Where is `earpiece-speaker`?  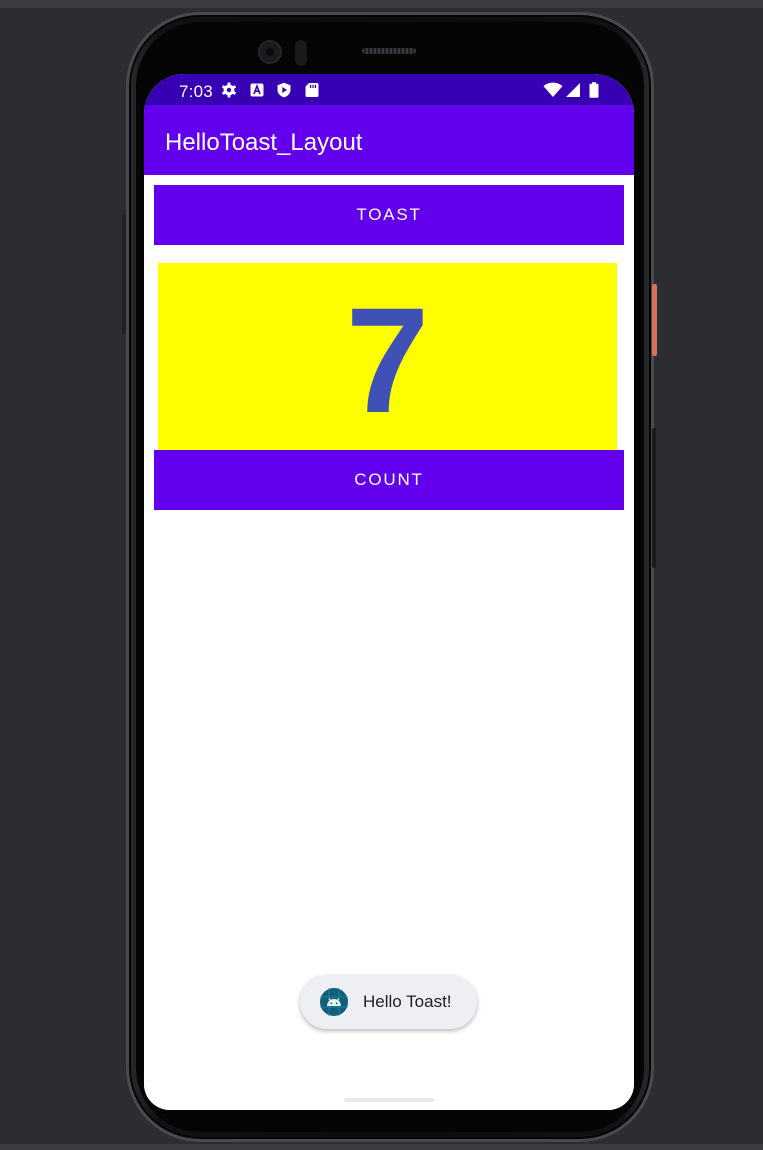 earpiece-speaker is located at coordinates (389, 51).